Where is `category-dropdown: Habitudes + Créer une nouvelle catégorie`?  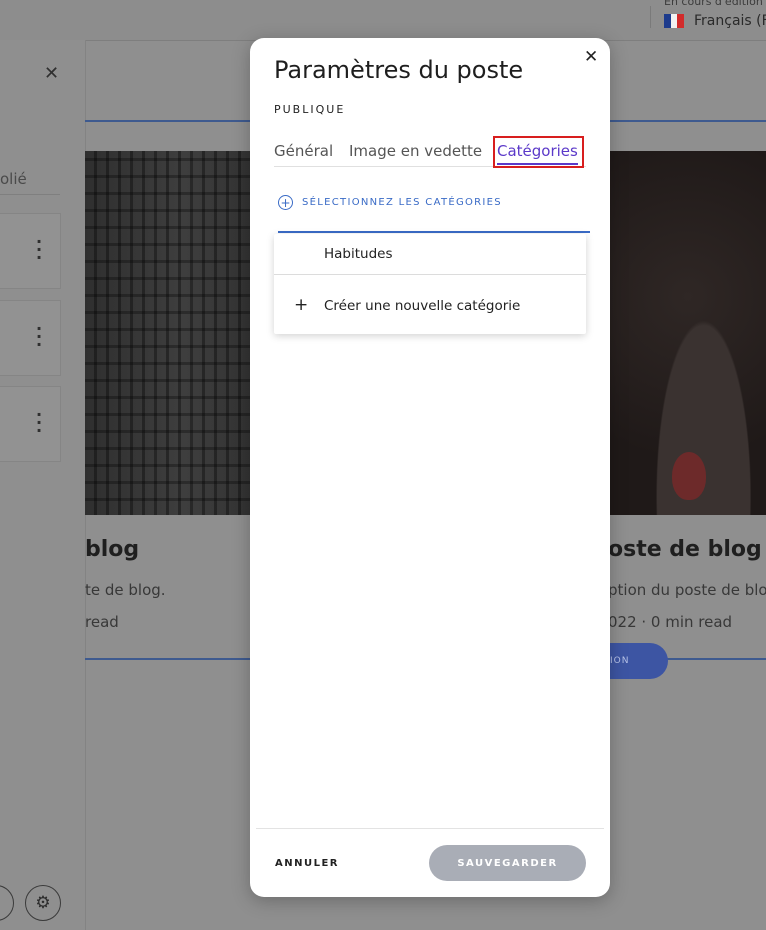
category-dropdown: Habitudes + Créer une nouvelle catégorie is located at coordinates (430, 284).